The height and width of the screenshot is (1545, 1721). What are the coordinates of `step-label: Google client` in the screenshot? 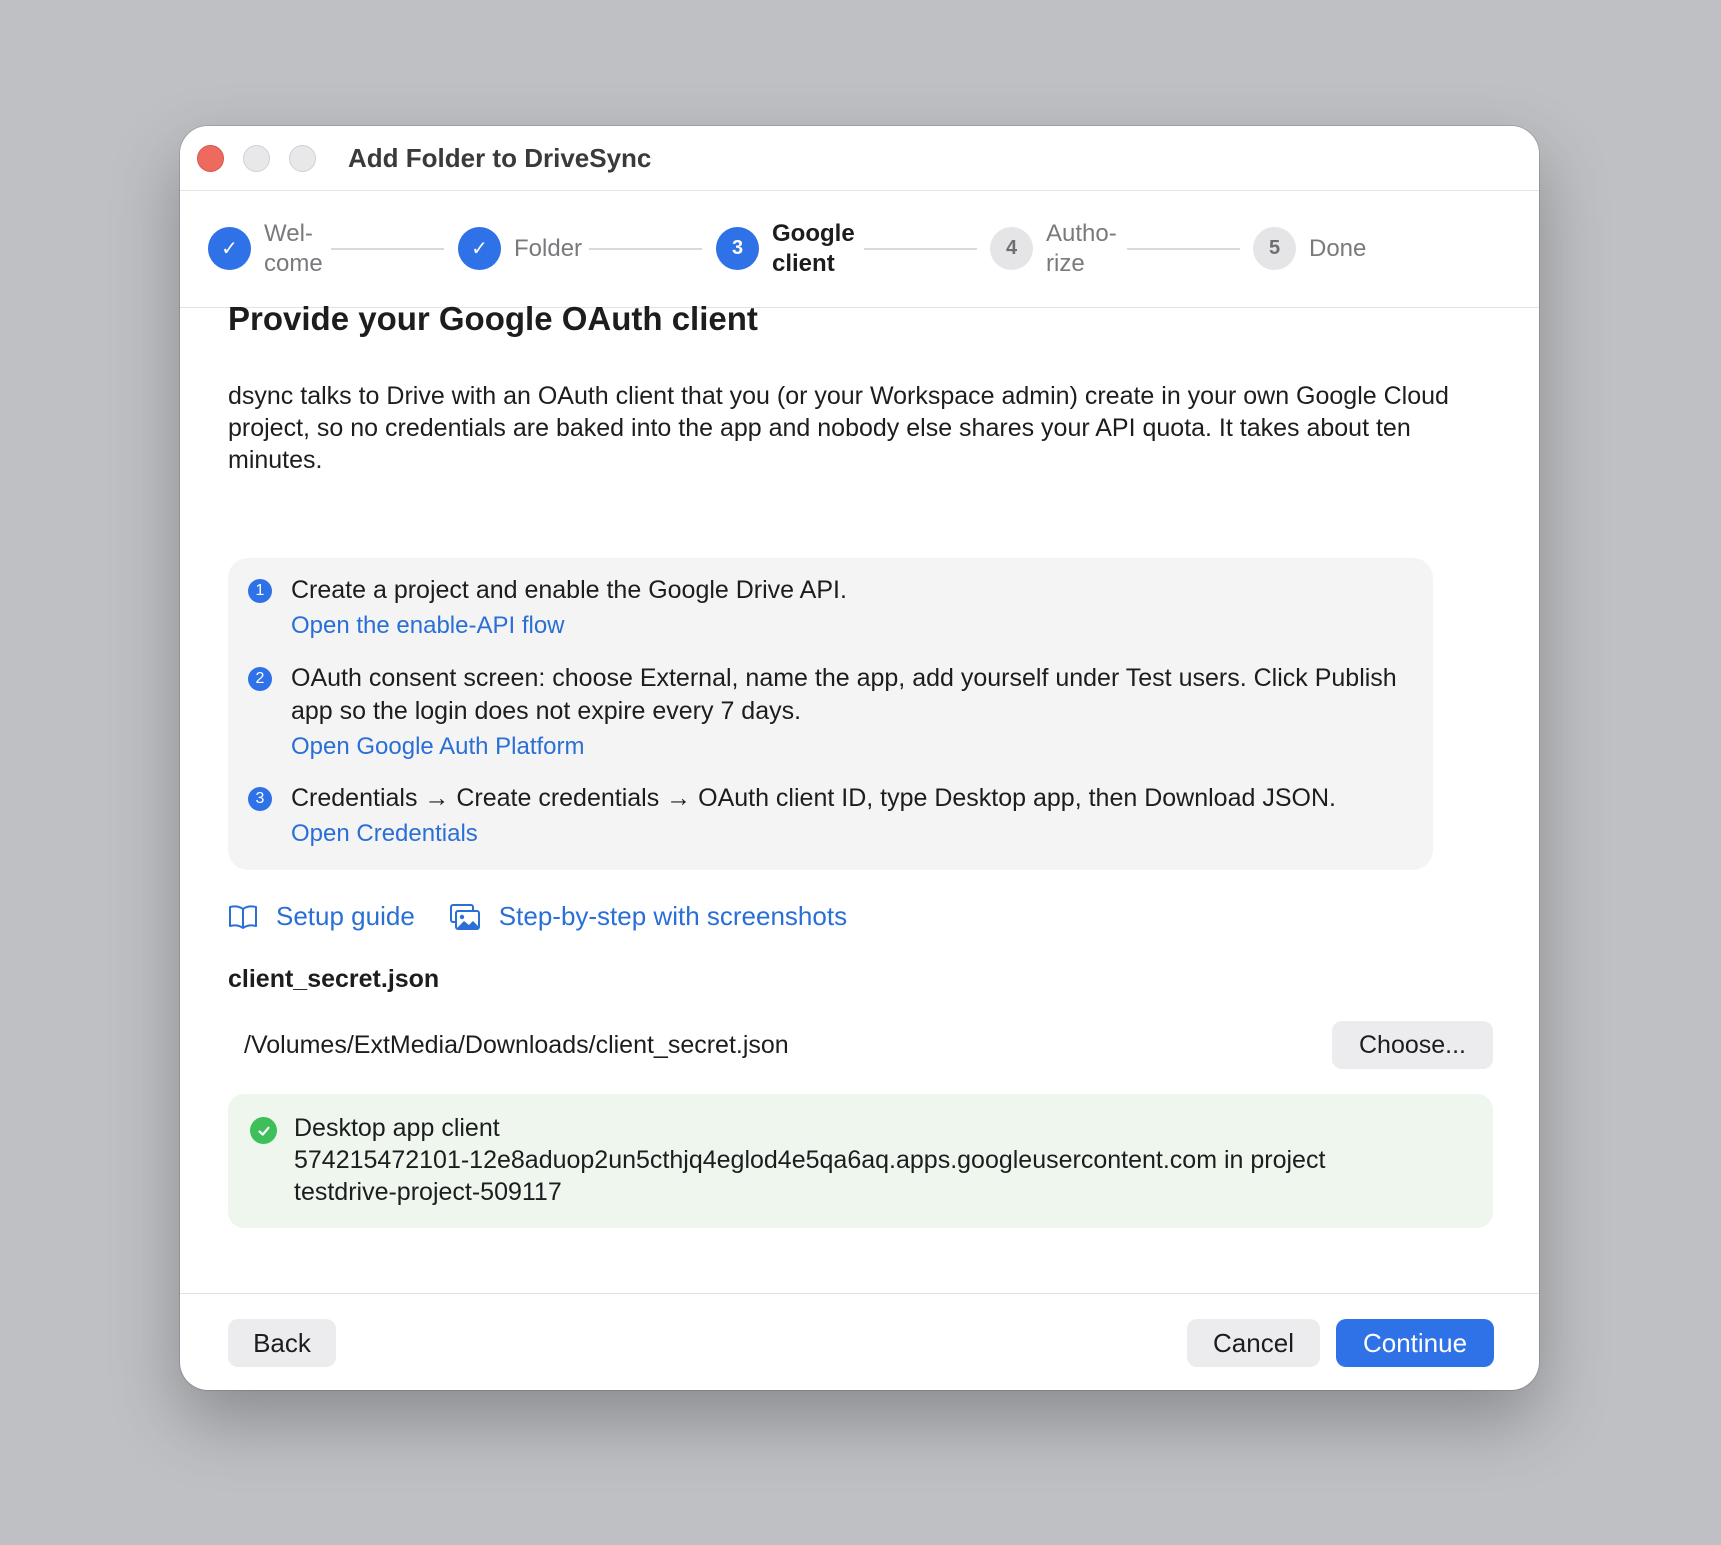 It's located at (813, 248).